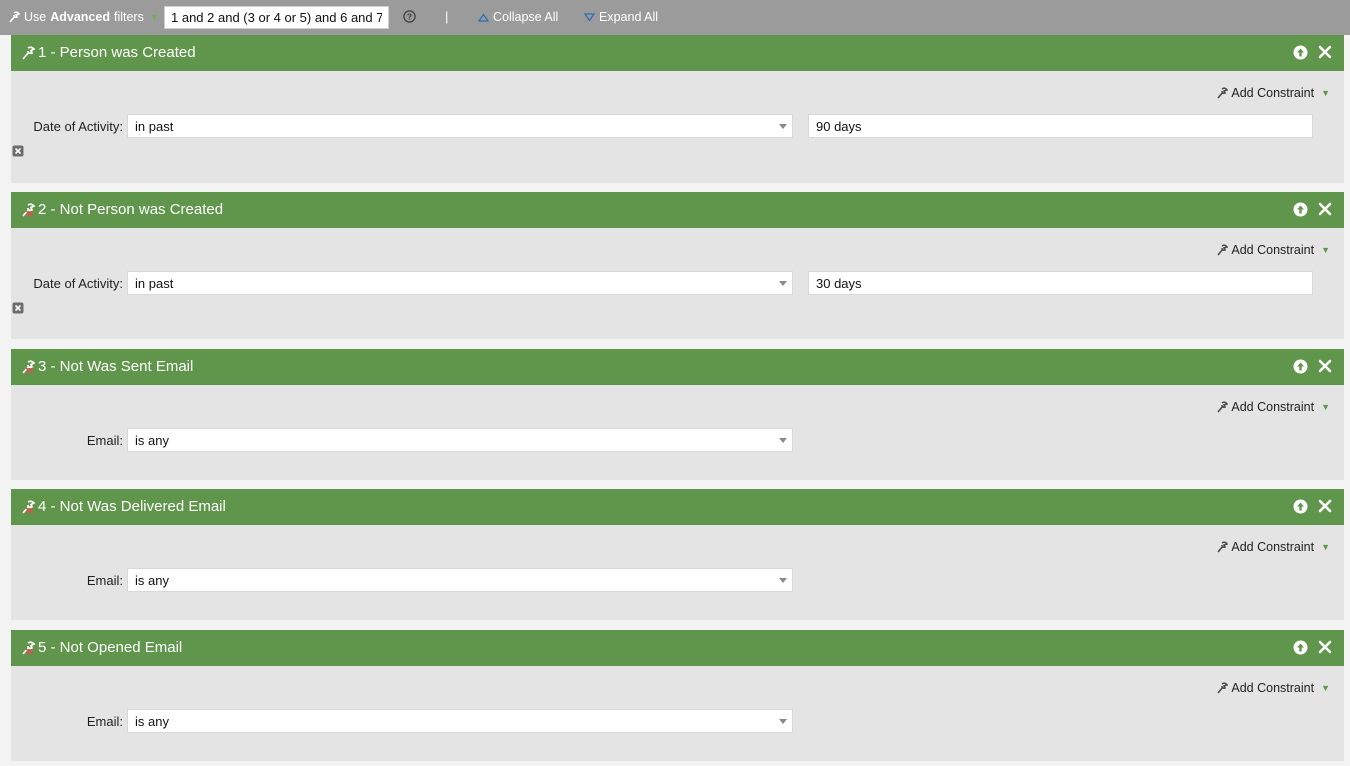  I want to click on filter-logic-input, so click(276, 17).